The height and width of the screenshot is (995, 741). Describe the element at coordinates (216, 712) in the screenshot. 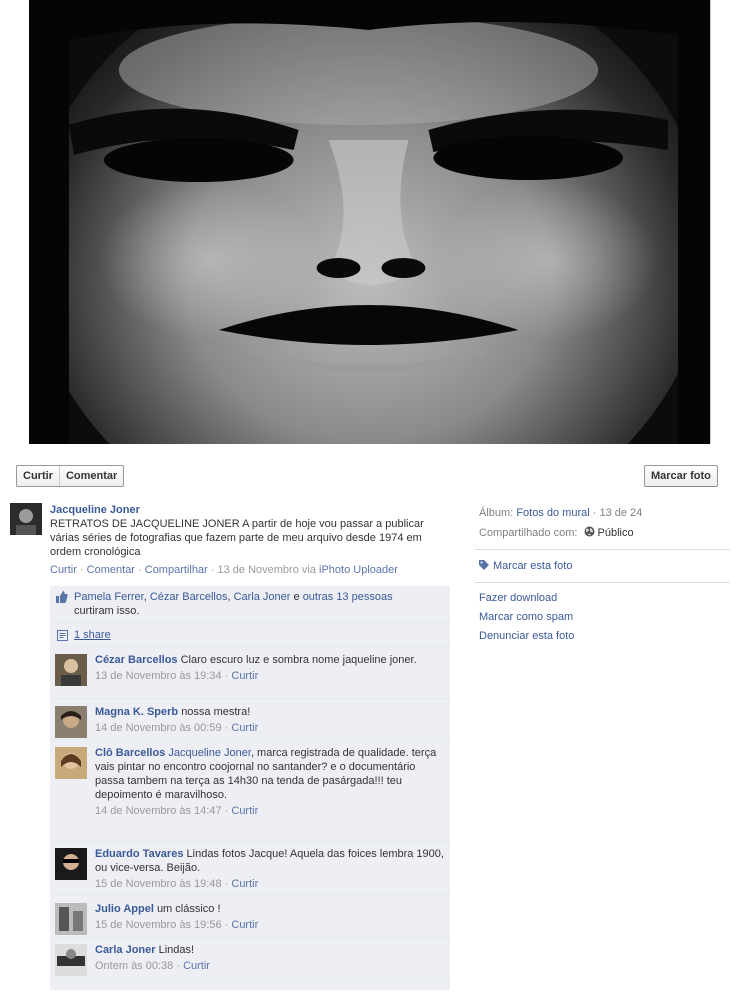

I see `comment-text: nossa mestra!` at that location.